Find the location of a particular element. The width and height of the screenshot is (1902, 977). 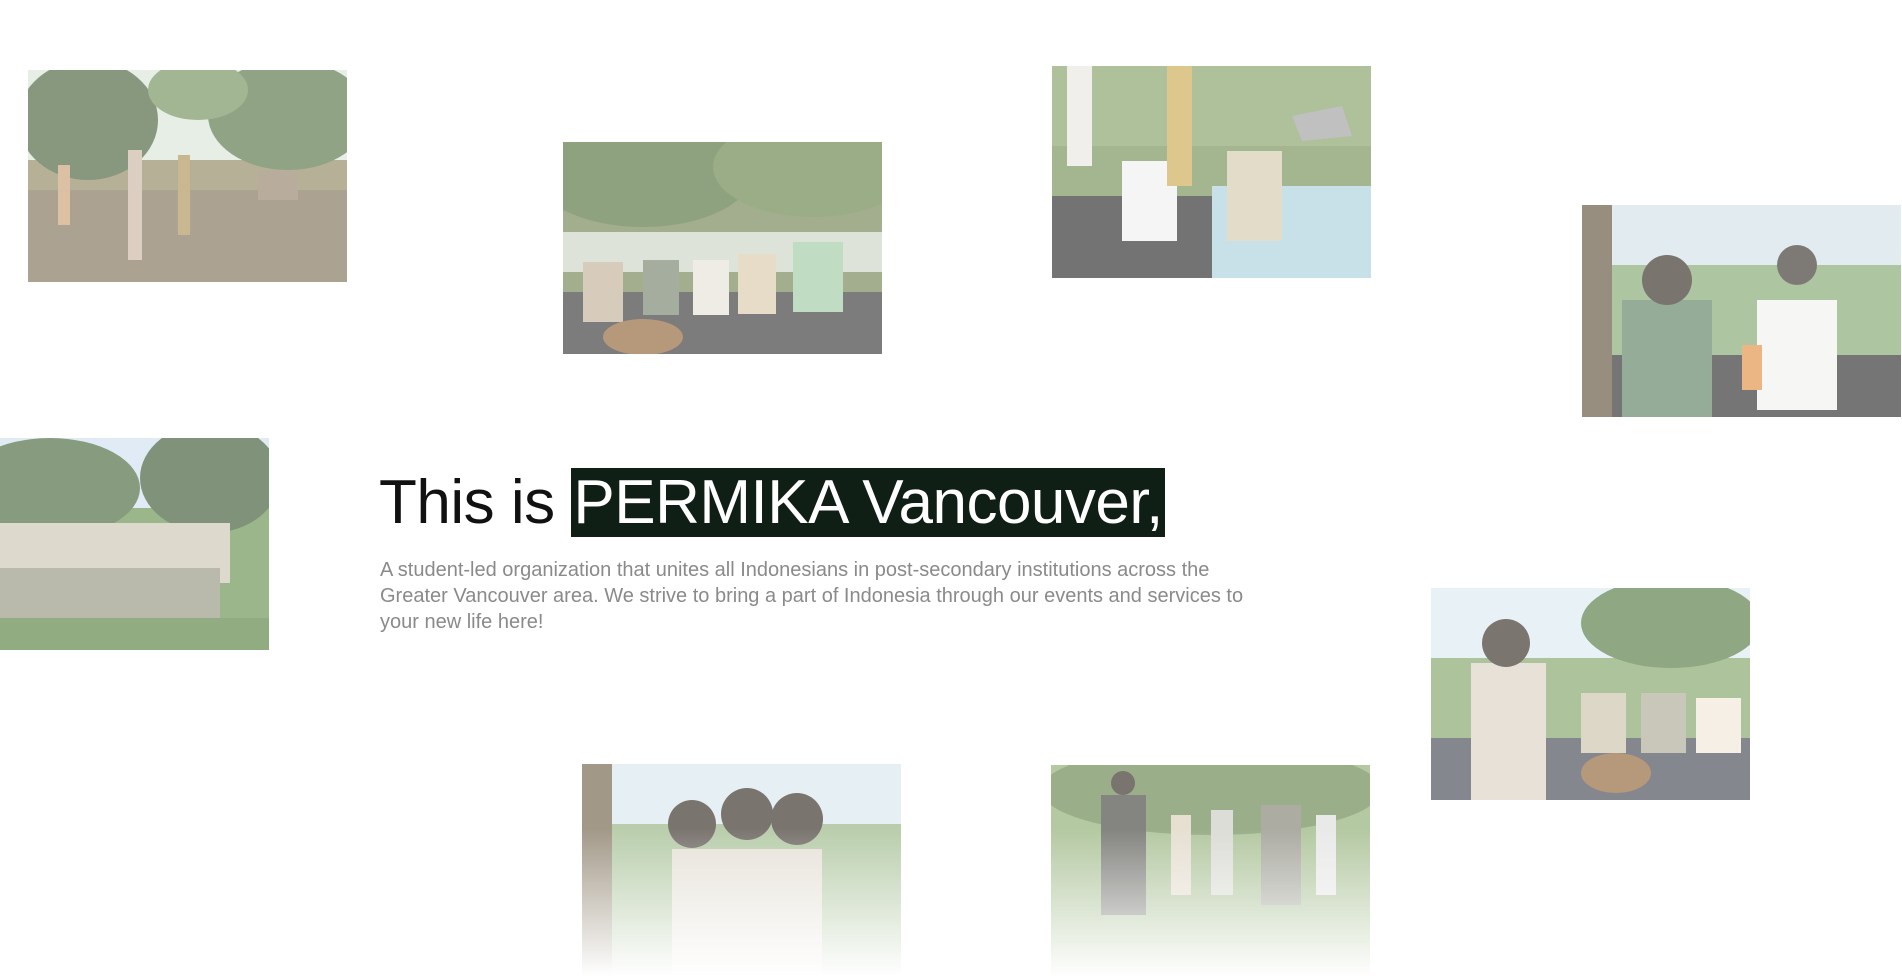

gallery-photo-three-friends is located at coordinates (741, 870).